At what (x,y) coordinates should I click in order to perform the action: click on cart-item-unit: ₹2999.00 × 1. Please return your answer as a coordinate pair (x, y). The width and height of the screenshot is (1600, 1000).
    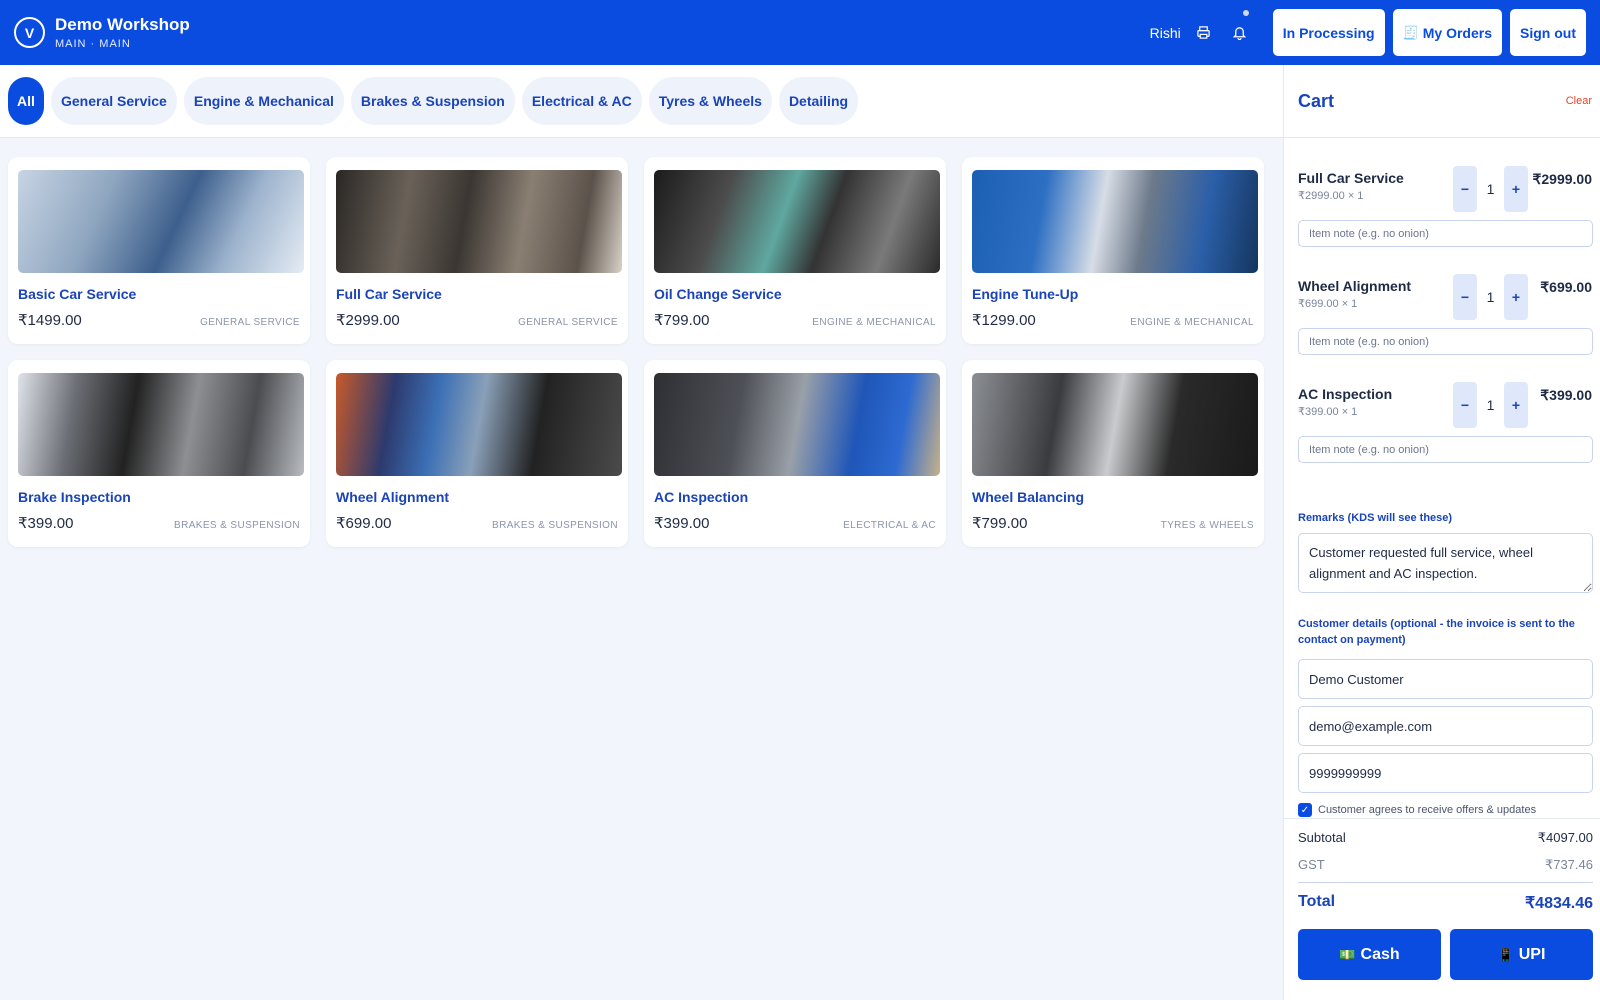
    Looking at the image, I should click on (1331, 196).